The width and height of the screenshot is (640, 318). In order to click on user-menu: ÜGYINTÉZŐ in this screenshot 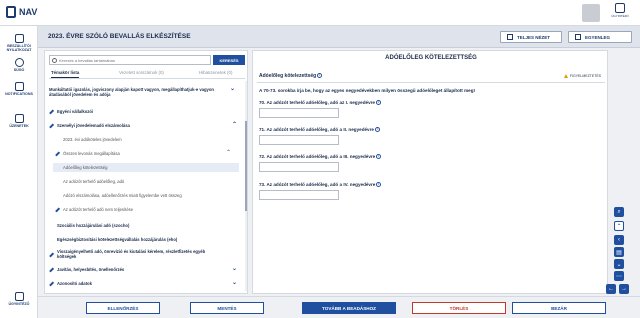, I will do `click(620, 13)`.